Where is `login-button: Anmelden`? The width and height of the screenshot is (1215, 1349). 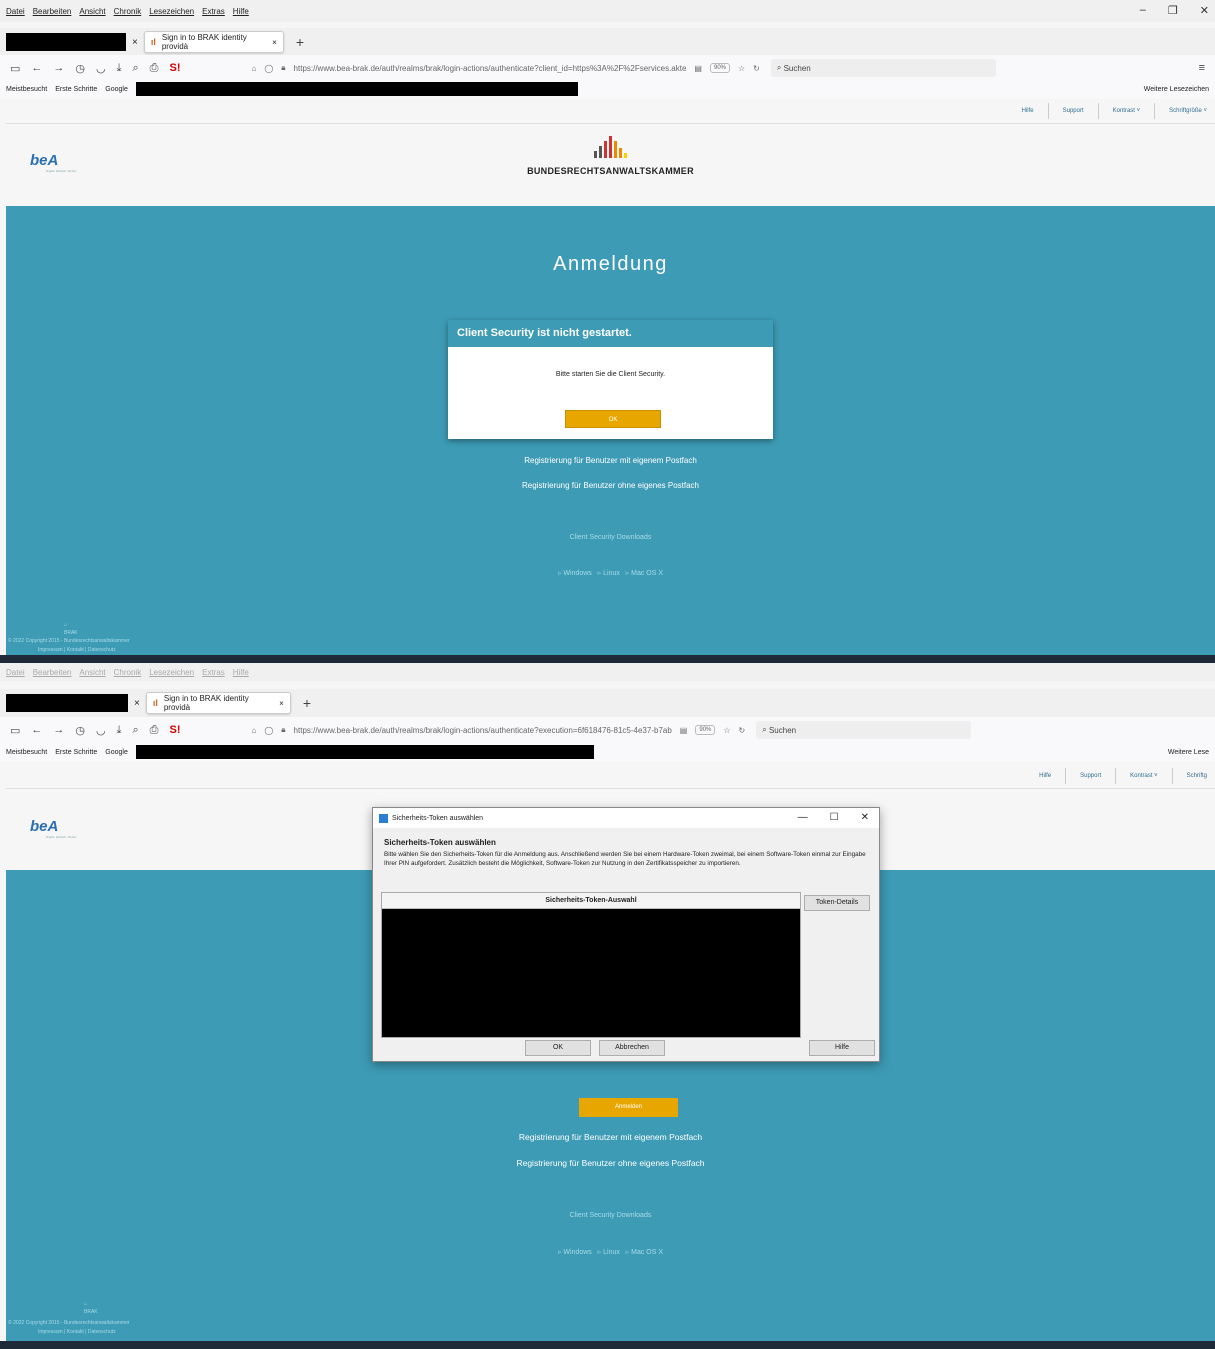
login-button: Anmelden is located at coordinates (628, 1107).